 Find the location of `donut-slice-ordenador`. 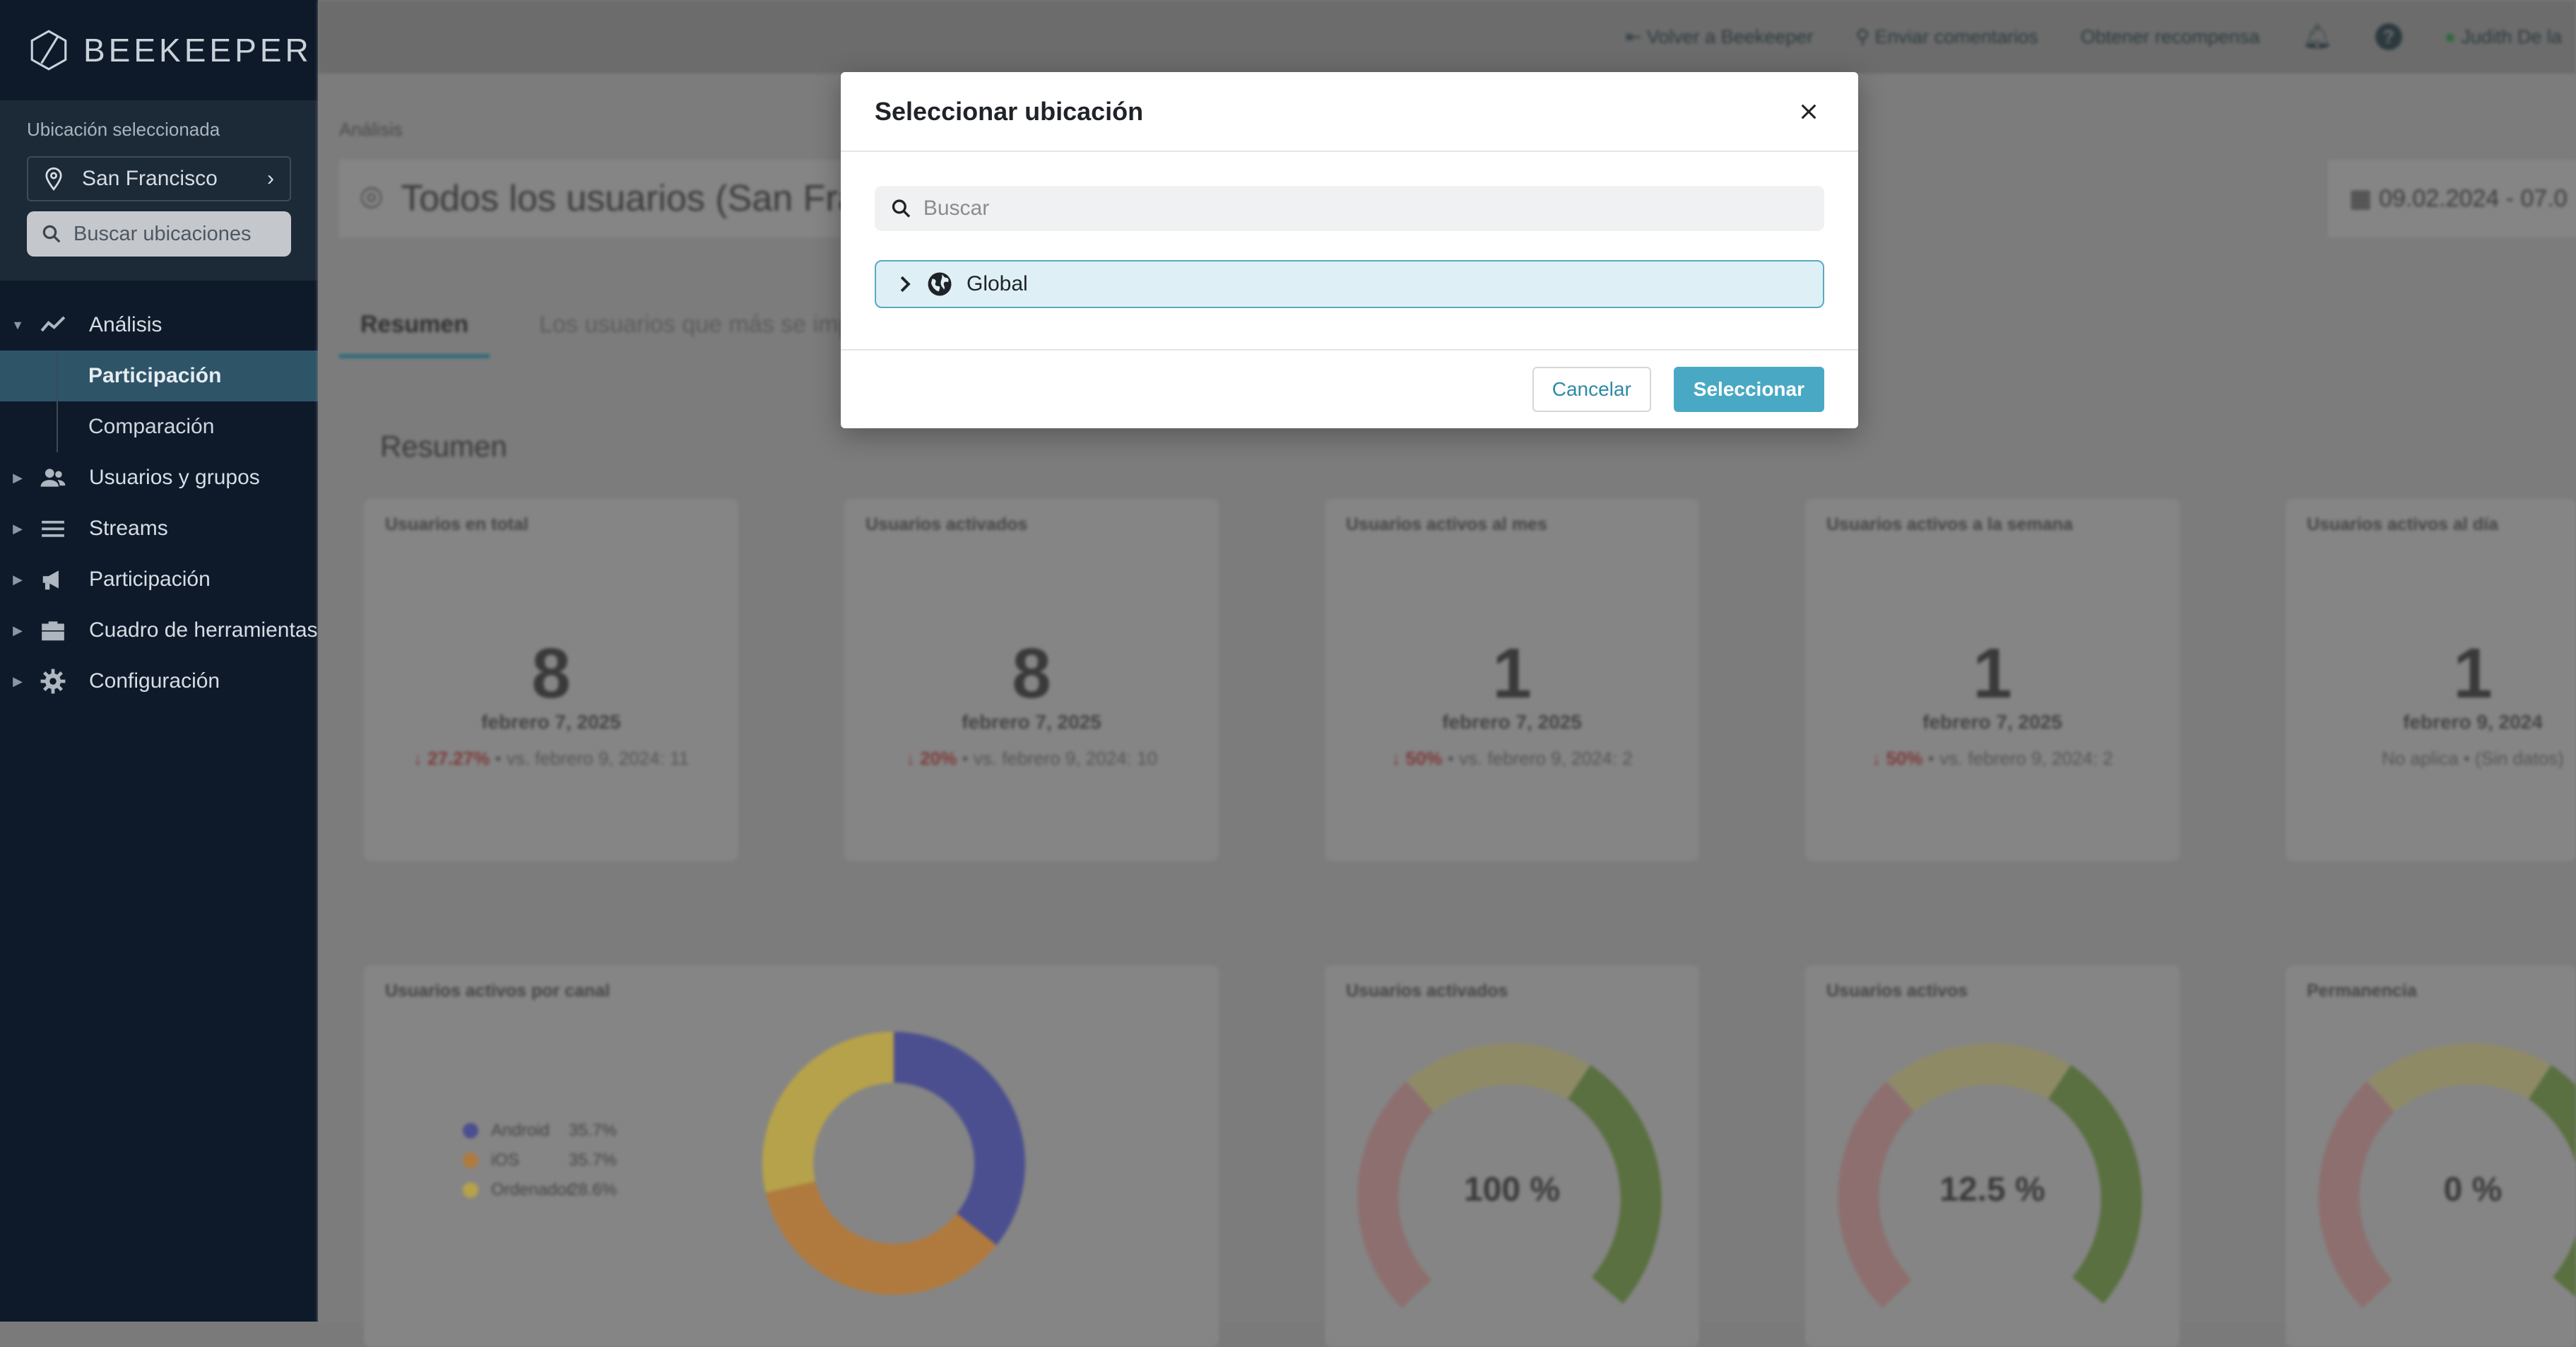

donut-slice-ordenador is located at coordinates (828, 1112).